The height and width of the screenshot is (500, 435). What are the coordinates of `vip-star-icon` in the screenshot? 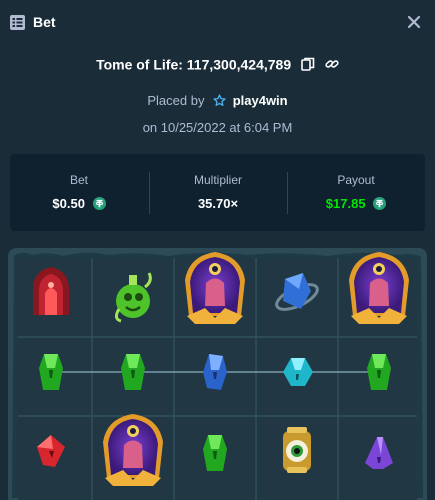 It's located at (219, 100).